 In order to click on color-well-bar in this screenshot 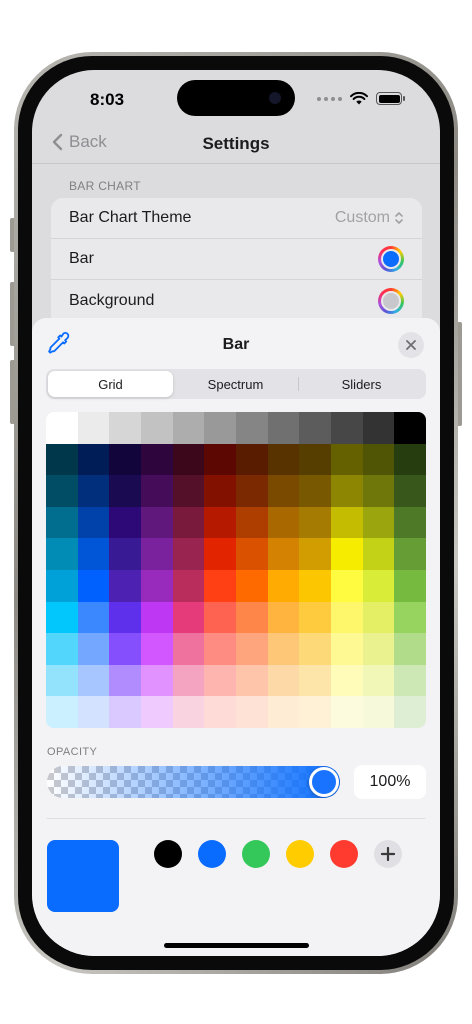, I will do `click(391, 259)`.